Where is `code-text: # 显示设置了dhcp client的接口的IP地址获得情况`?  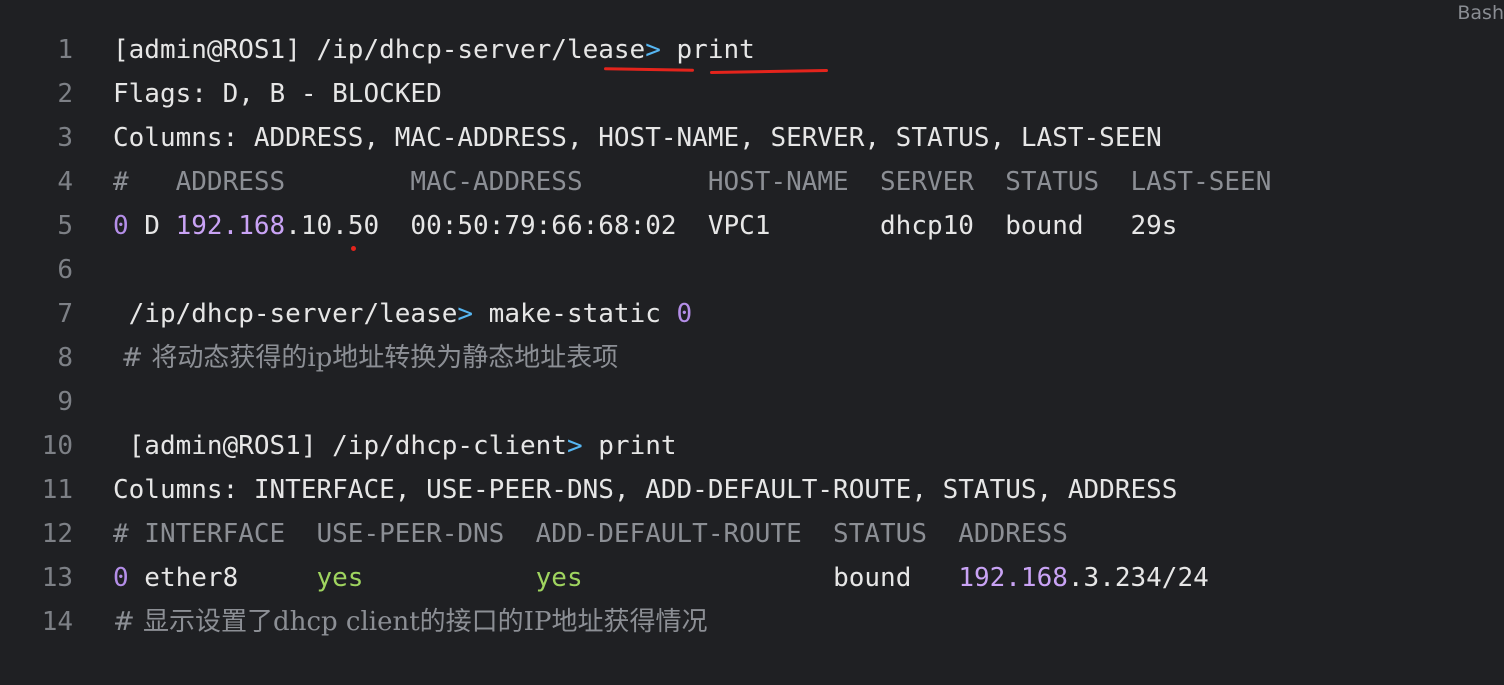
code-text: # 显示设置了dhcp client的接口的IP地址获得情况 is located at coordinates (410, 622).